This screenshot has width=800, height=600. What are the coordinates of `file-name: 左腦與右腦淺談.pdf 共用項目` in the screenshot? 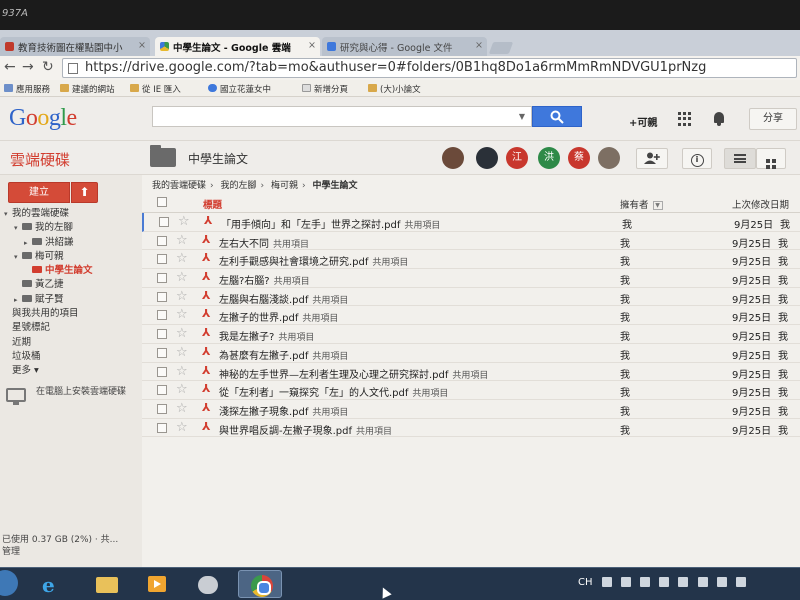 It's located at (283, 298).